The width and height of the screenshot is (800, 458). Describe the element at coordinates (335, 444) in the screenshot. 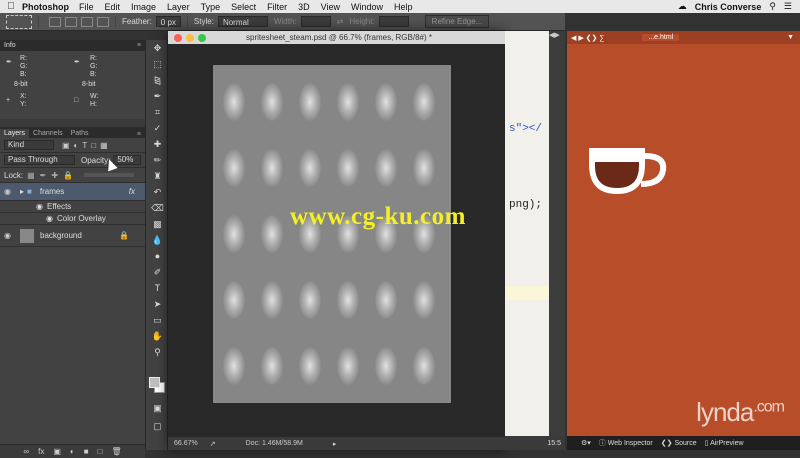

I see `status-menu-icon: ▸` at that location.